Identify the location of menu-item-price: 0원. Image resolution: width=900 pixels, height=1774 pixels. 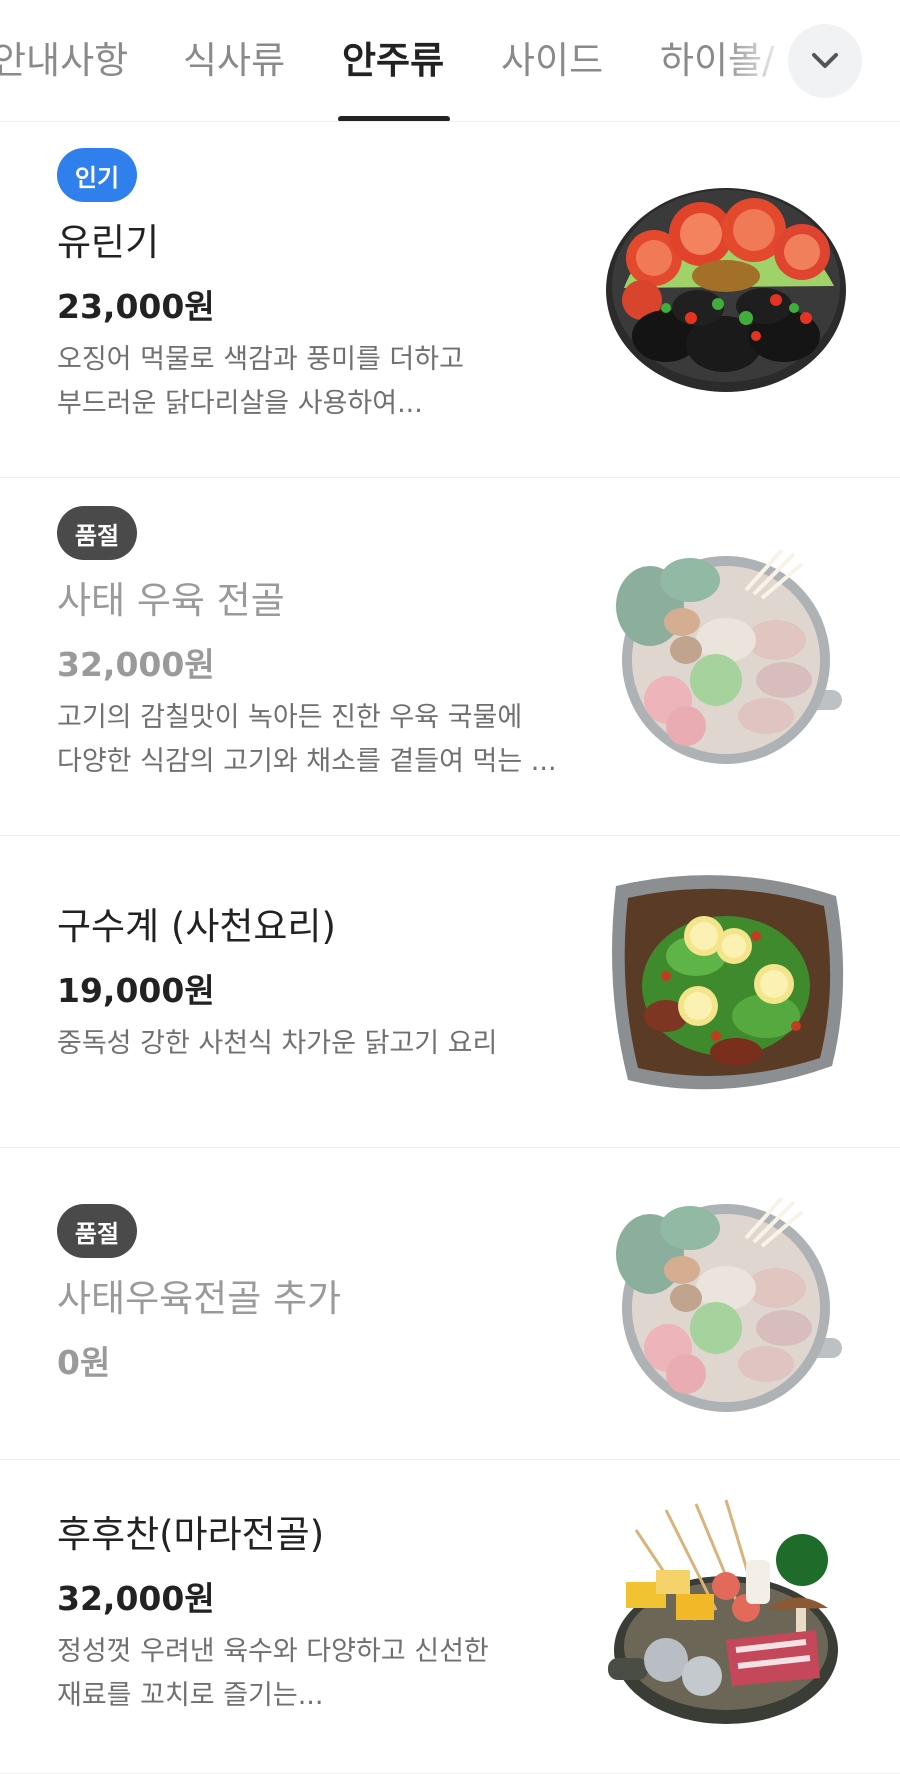
(84, 1362).